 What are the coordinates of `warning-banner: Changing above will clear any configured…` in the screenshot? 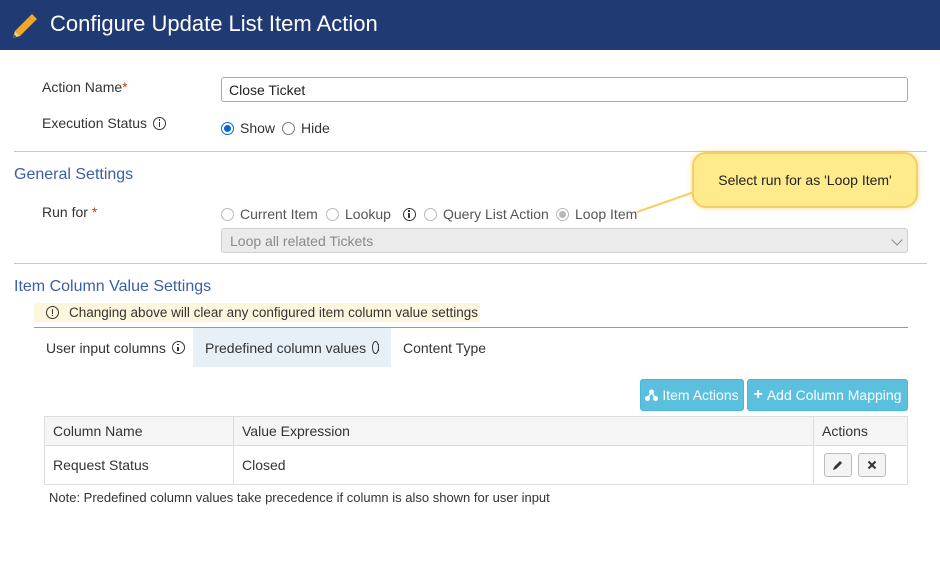 It's located at (257, 312).